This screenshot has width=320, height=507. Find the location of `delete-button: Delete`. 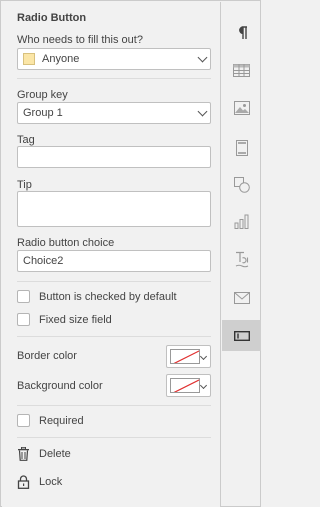

delete-button: Delete is located at coordinates (44, 454).